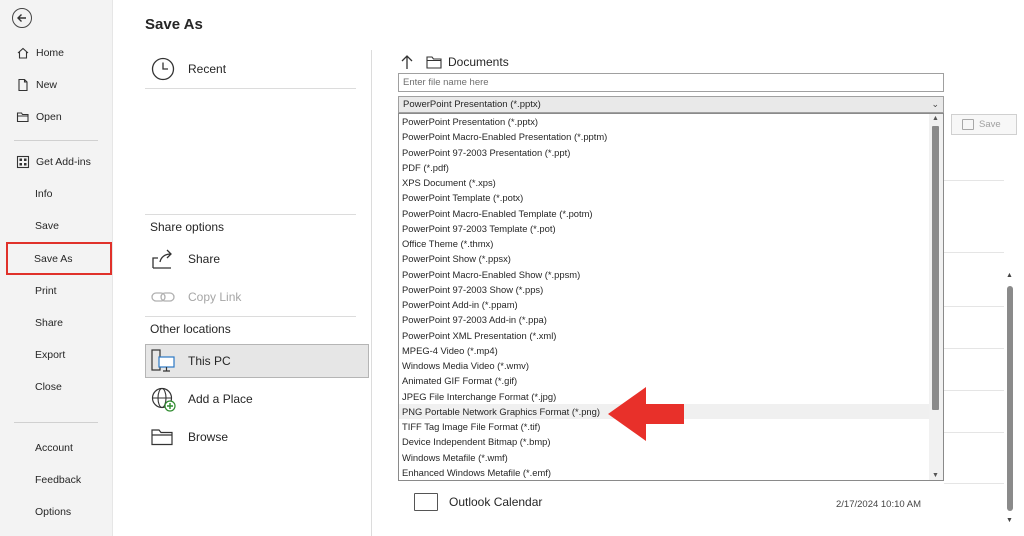 The width and height of the screenshot is (1024, 536). I want to click on page-title: Save As, so click(174, 24).